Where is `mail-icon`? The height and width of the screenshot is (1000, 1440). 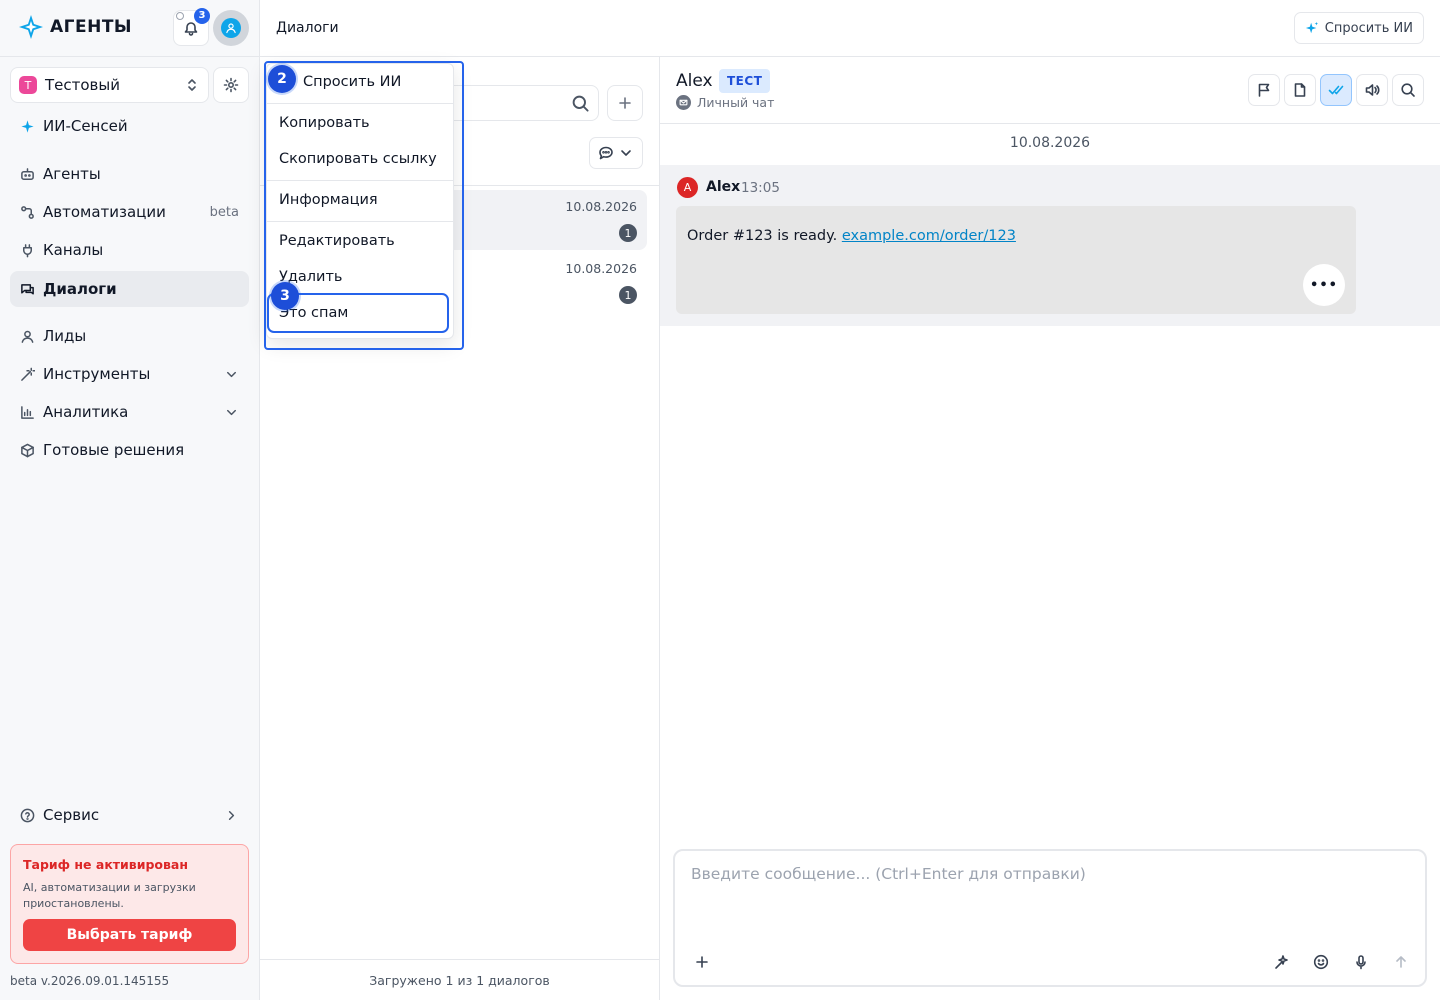 mail-icon is located at coordinates (683, 102).